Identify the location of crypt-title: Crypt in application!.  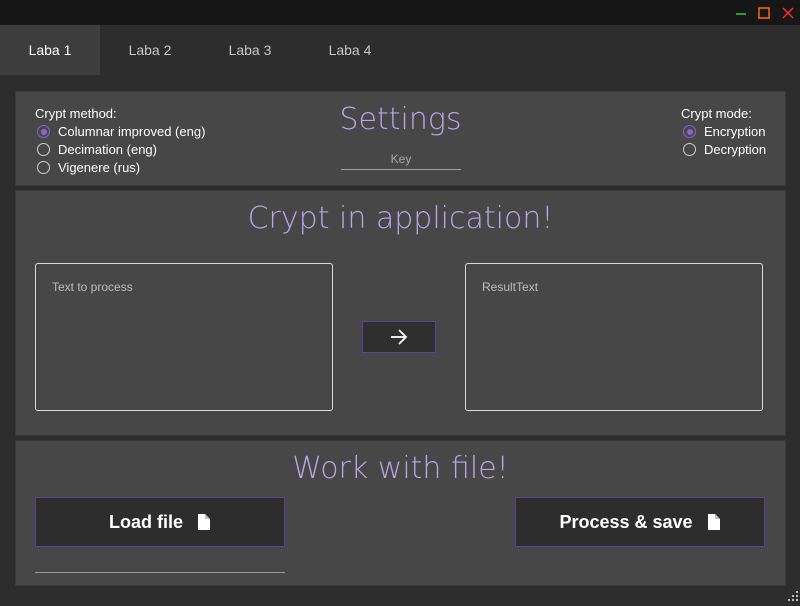
(400, 218).